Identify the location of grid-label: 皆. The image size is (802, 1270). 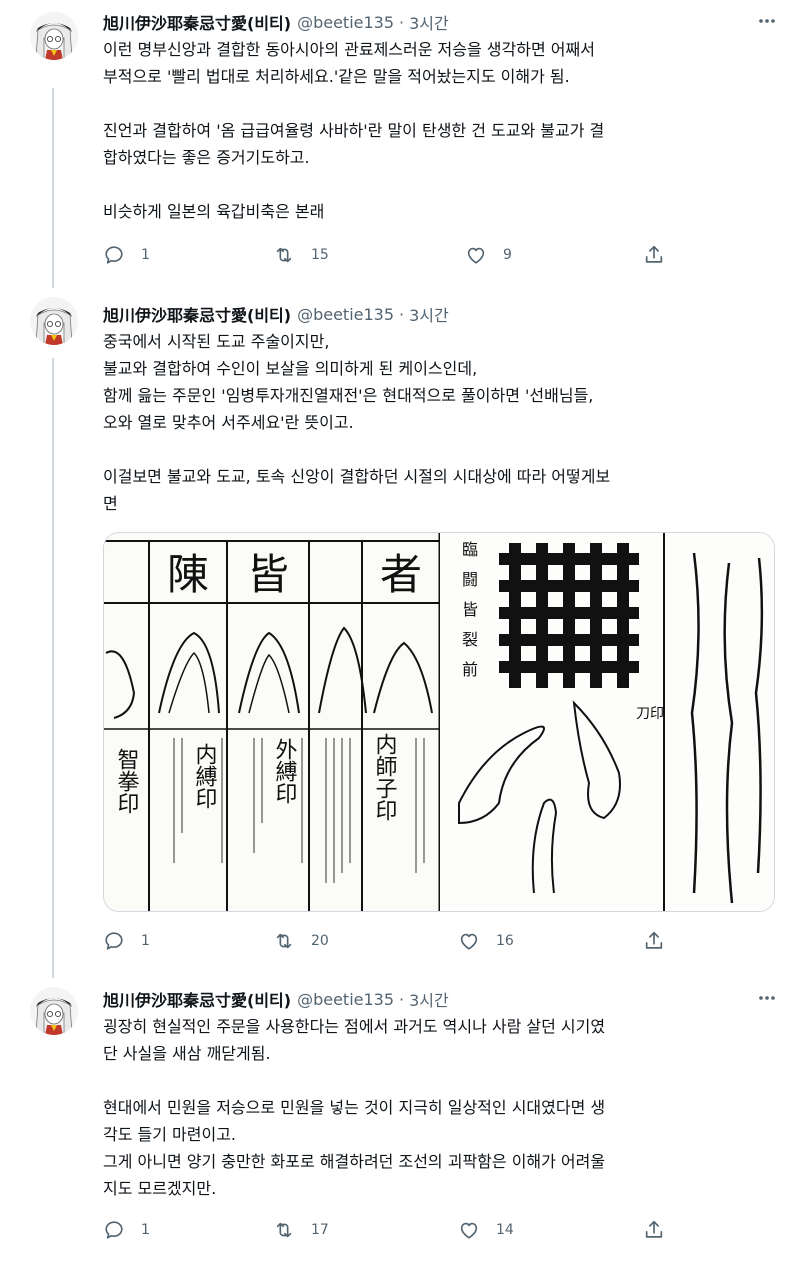
(470, 609).